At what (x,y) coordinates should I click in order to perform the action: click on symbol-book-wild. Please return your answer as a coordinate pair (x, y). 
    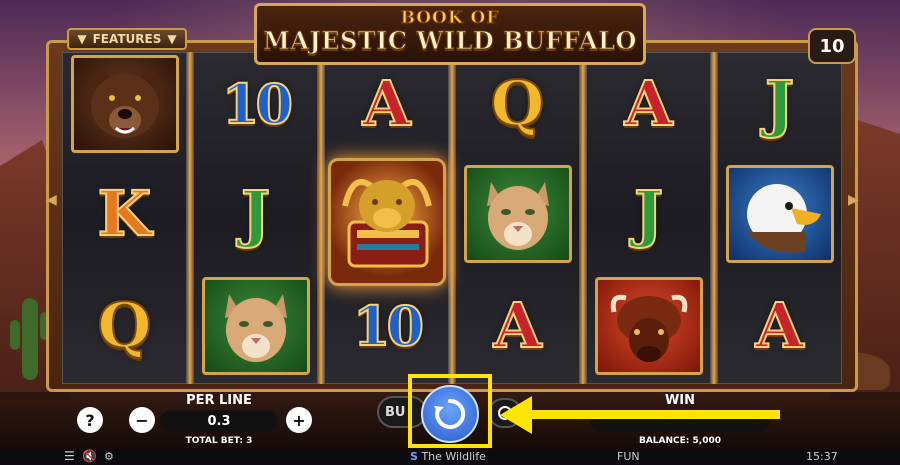
    Looking at the image, I should click on (386, 222).